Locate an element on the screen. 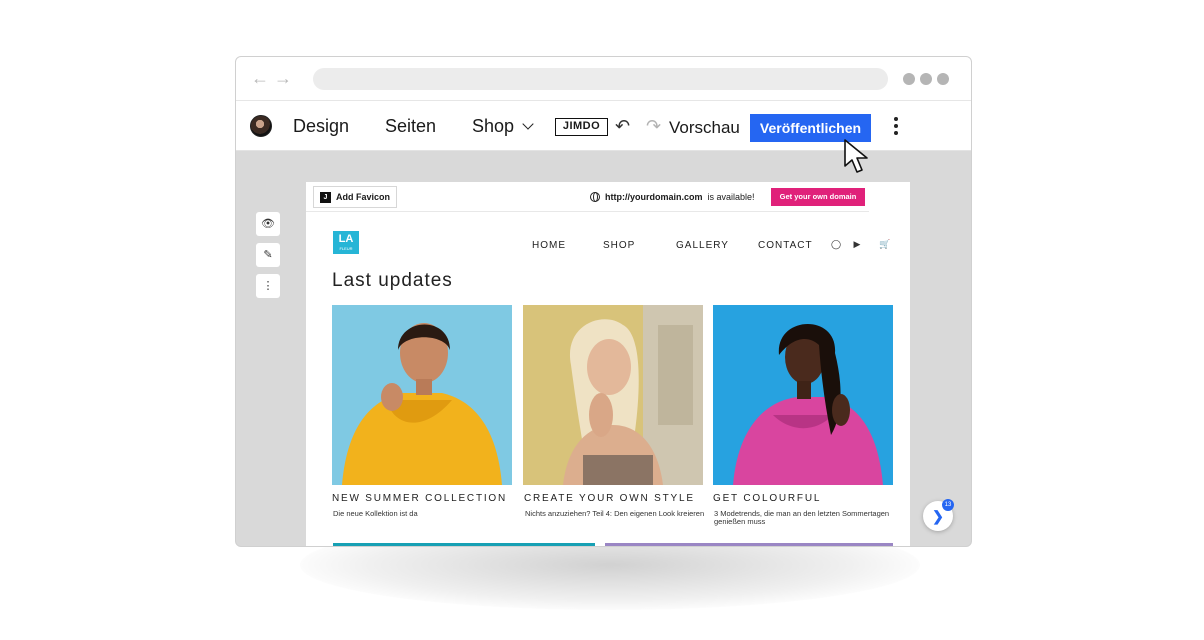  chat-badge: 13 is located at coordinates (948, 505).